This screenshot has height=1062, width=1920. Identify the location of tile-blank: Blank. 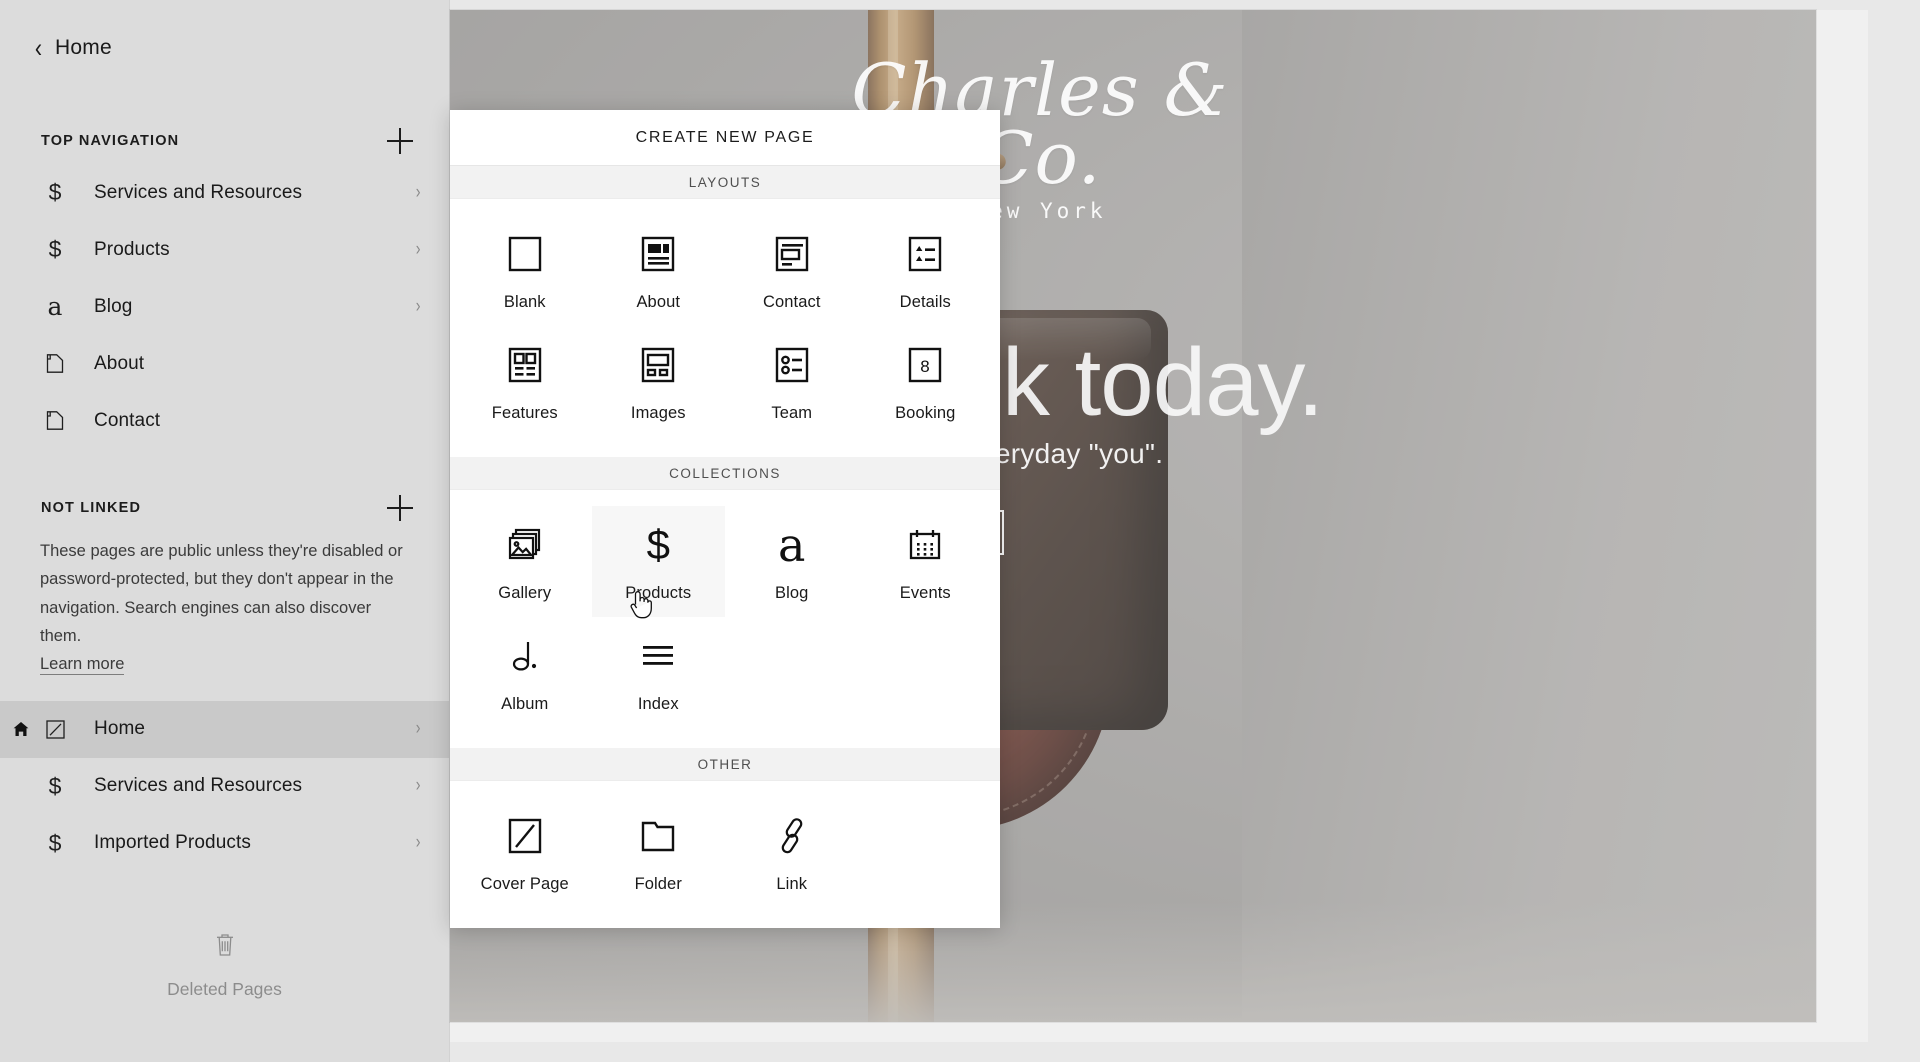
(525, 270).